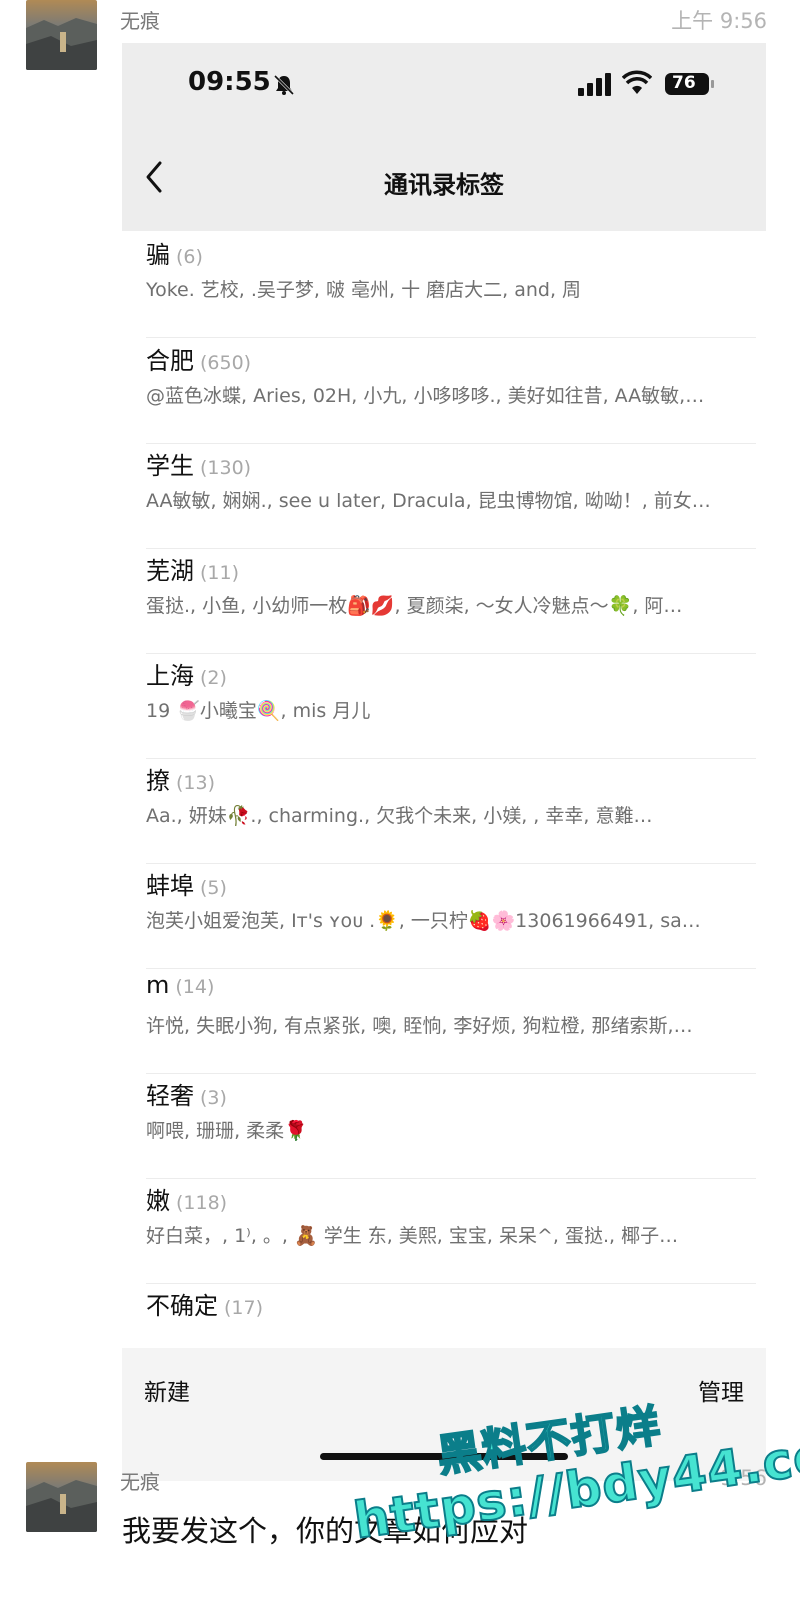 Image resolution: width=800 pixels, height=1610 pixels. What do you see at coordinates (637, 82) in the screenshot?
I see `wifi-icon` at bounding box center [637, 82].